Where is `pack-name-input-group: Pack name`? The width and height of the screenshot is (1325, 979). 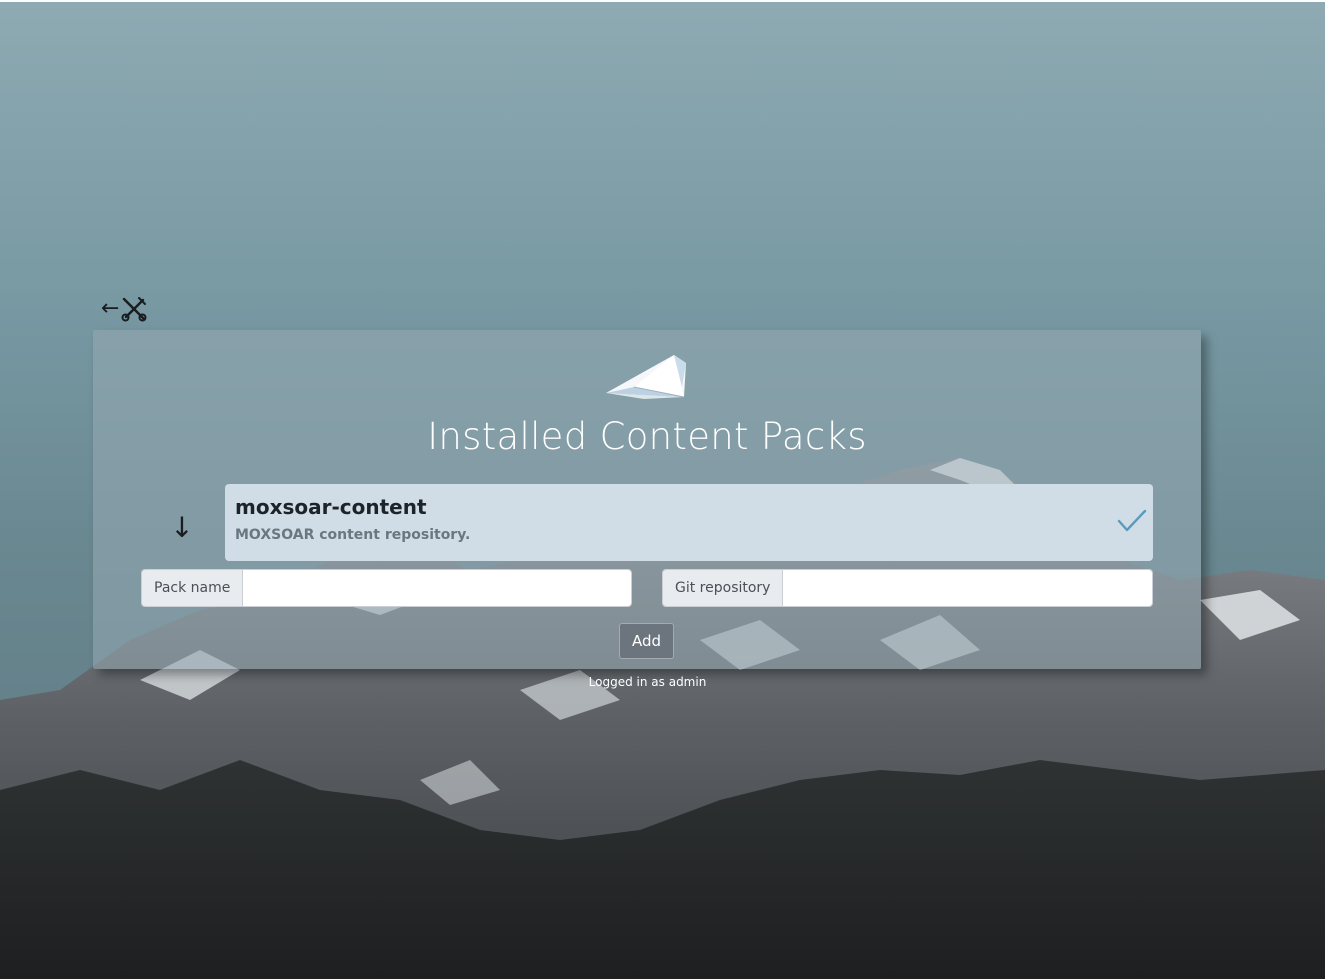
pack-name-input-group: Pack name is located at coordinates (386, 588).